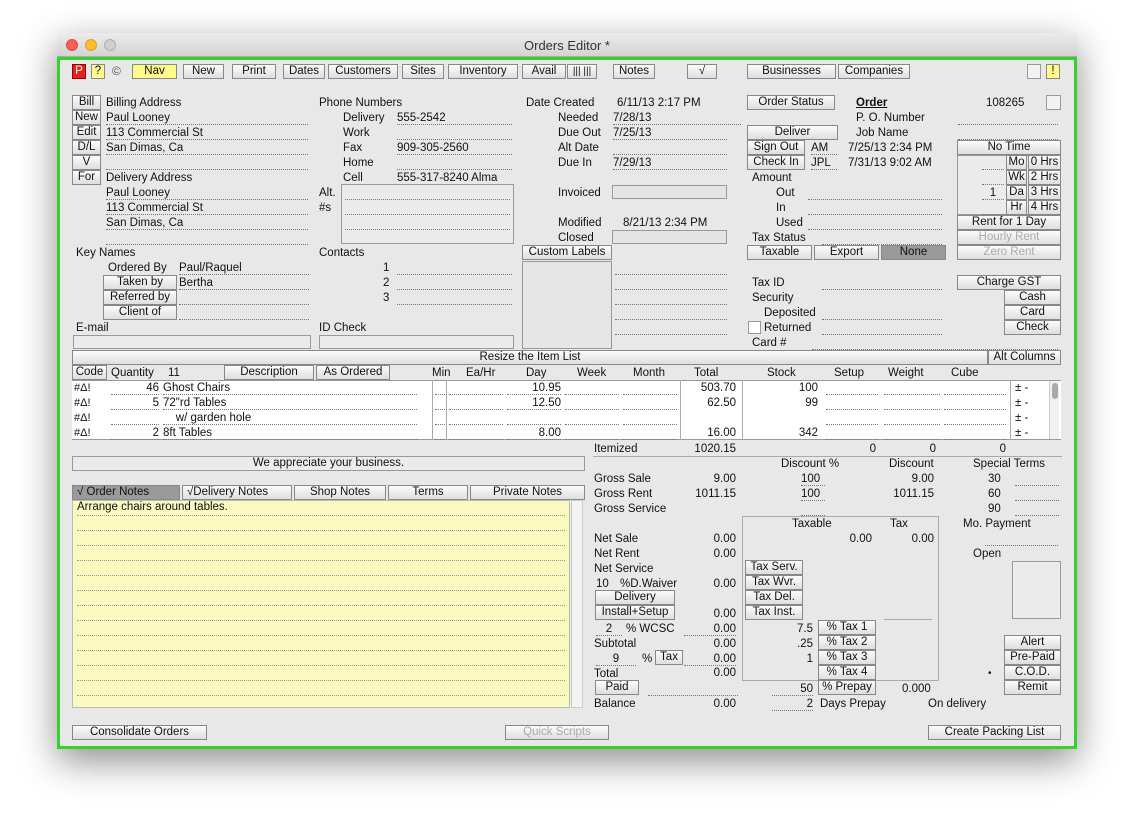 The width and height of the screenshot is (1134, 826). What do you see at coordinates (86, 117) in the screenshot?
I see `new-address-button: New` at bounding box center [86, 117].